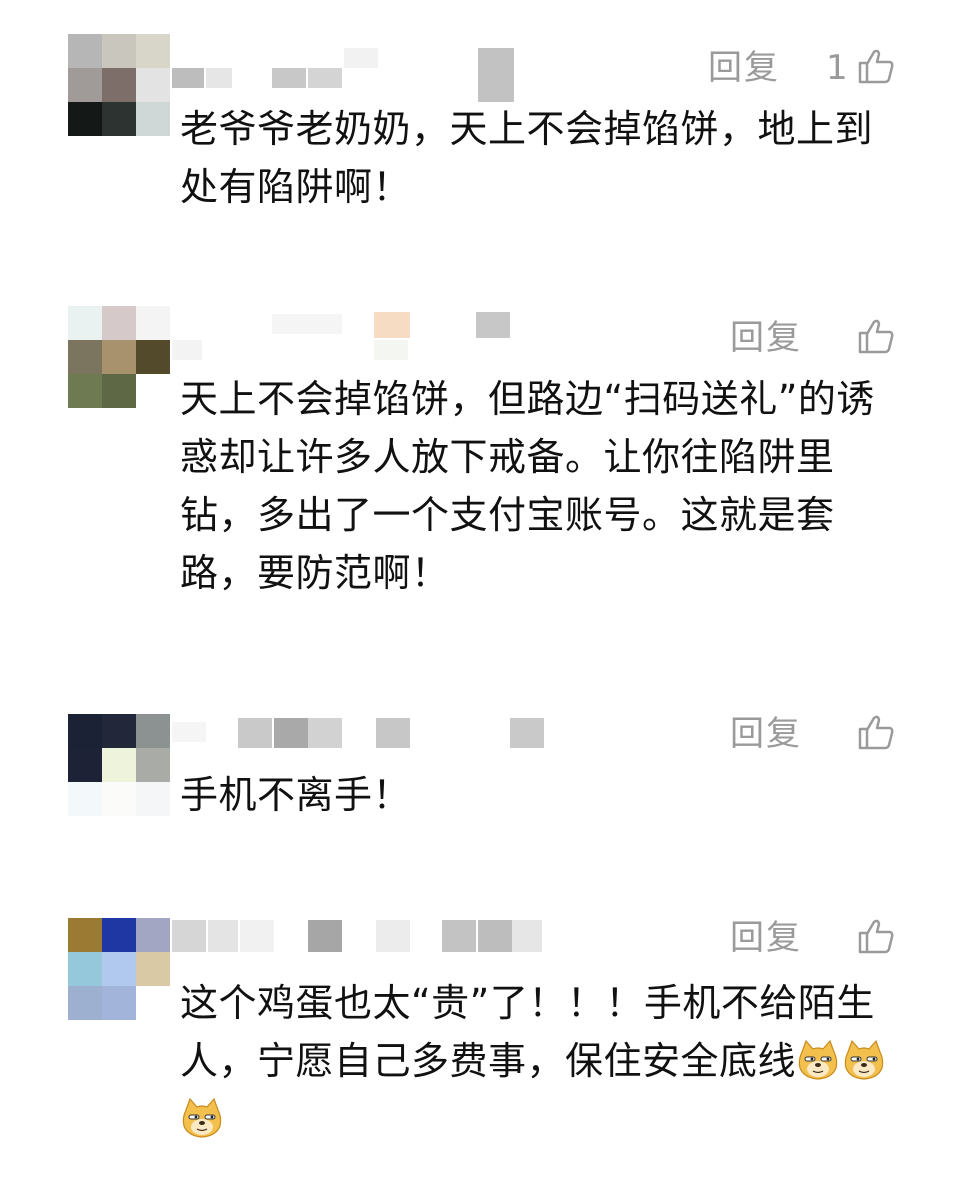  I want to click on comment-text: 这个鸡蛋也太“贵”了！！！手机不给陌生人，宁愿自己多费事，保住安全底线, so click(545, 1061).